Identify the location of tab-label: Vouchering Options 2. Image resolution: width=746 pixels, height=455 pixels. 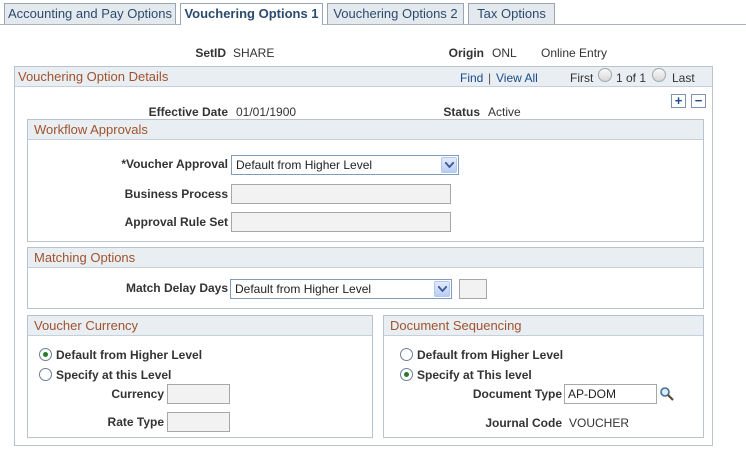
(395, 13).